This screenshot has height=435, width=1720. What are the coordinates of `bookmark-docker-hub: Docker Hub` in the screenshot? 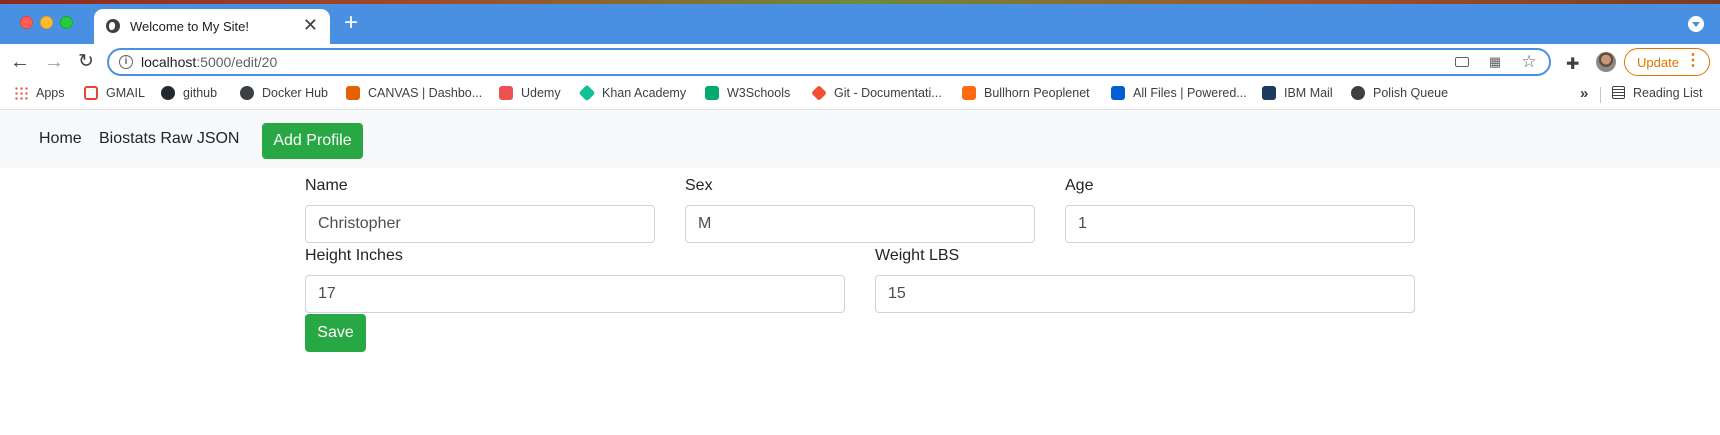 It's located at (284, 95).